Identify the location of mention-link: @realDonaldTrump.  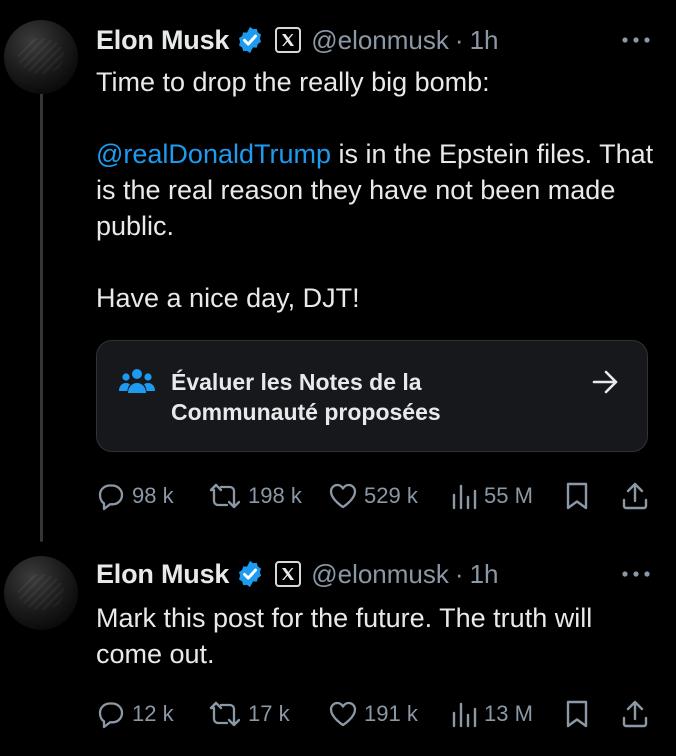
(213, 154).